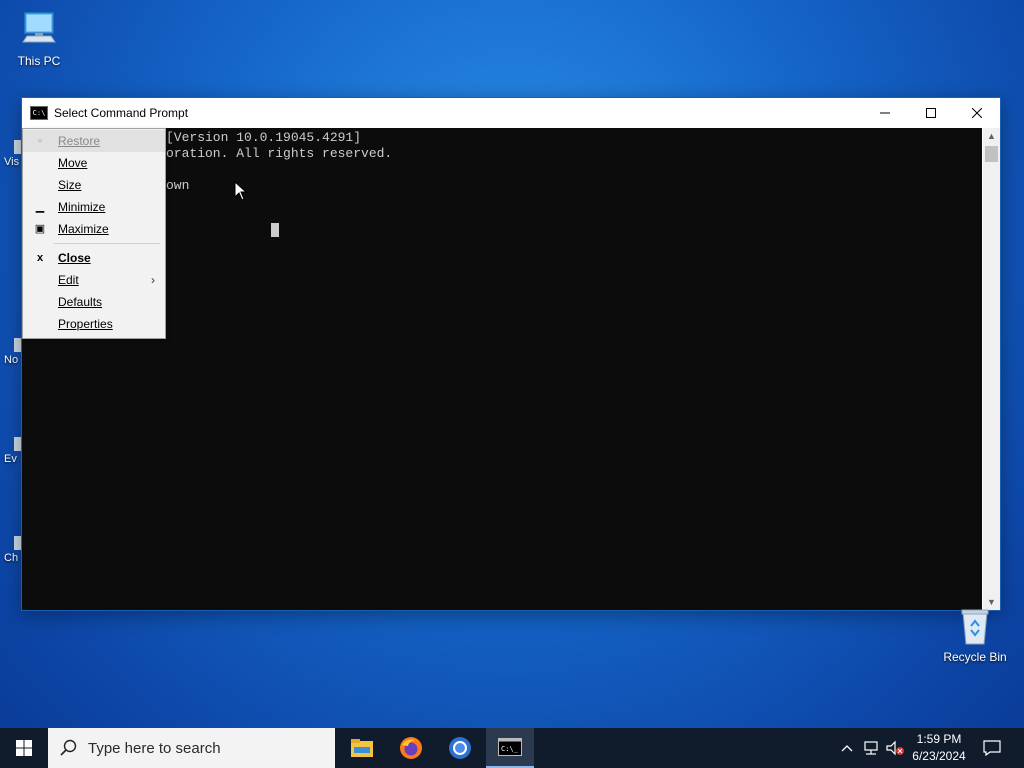 The width and height of the screenshot is (1024, 768). I want to click on desktop-icon-this-pc: This PC, so click(39, 39).